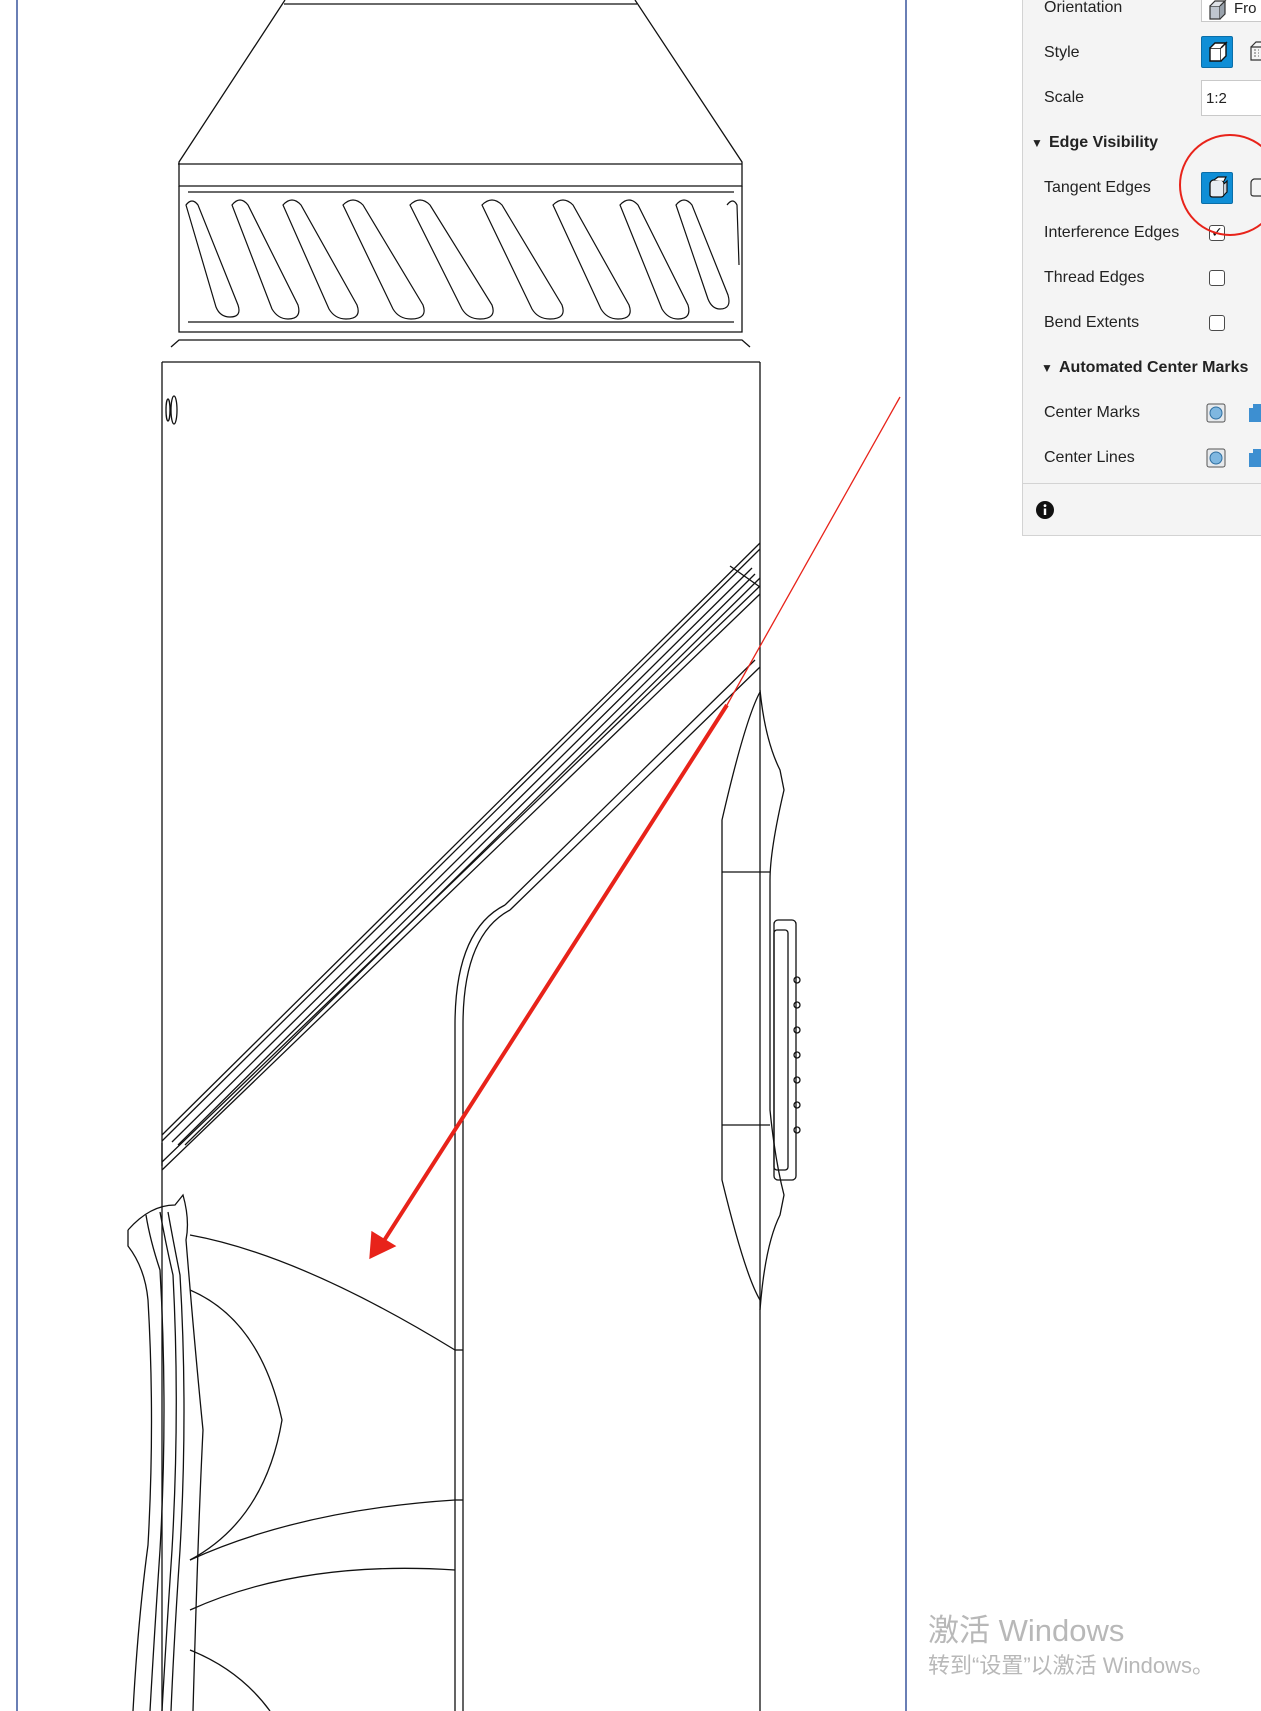 This screenshot has width=1261, height=1711. I want to click on annotation-highlight-circle, so click(1220, 185).